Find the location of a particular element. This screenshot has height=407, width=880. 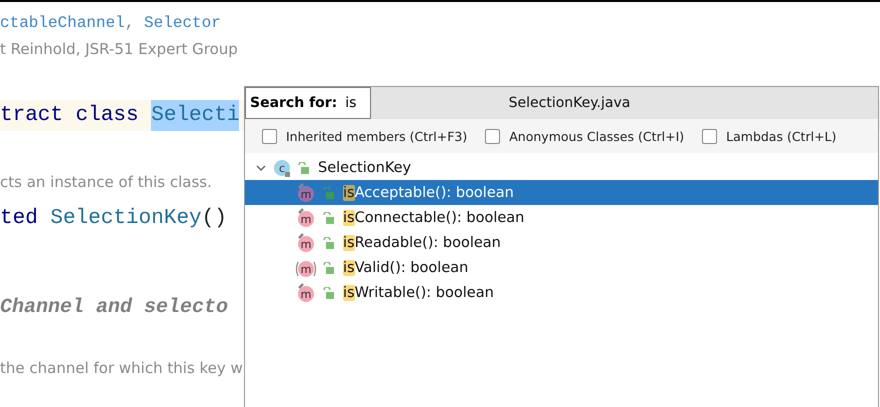

method-label: isReadable(): boolean is located at coordinates (422, 242).